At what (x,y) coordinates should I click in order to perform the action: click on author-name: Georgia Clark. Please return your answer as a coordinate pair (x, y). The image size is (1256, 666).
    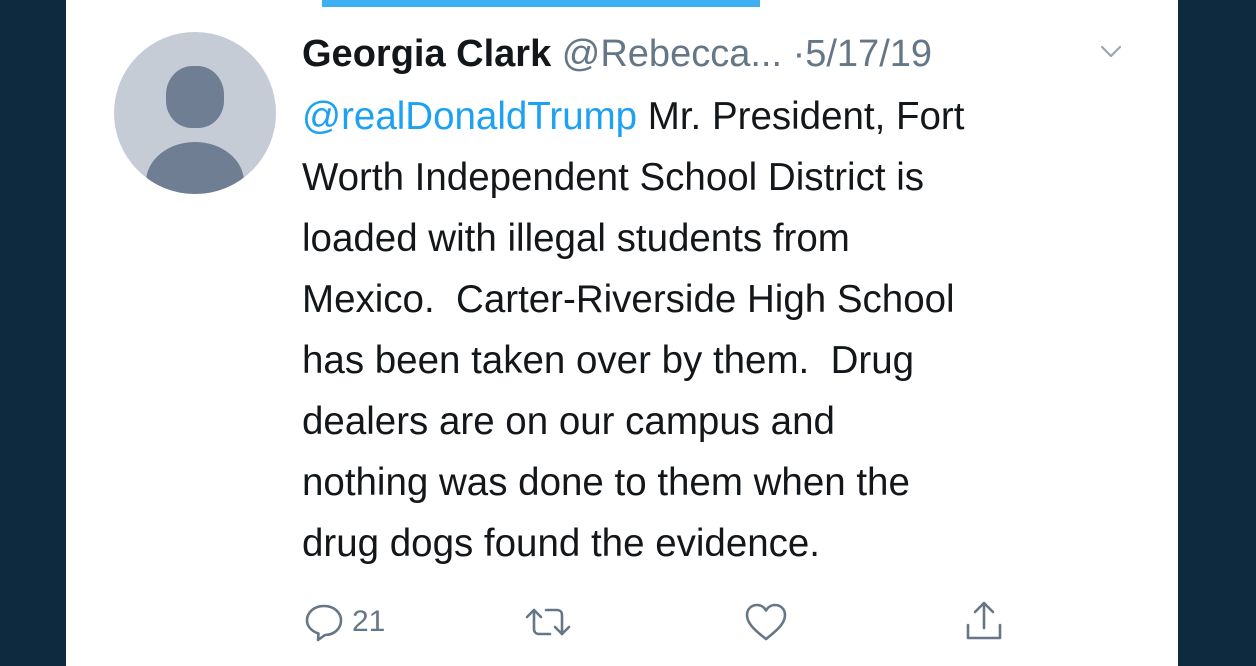
    Looking at the image, I should click on (426, 54).